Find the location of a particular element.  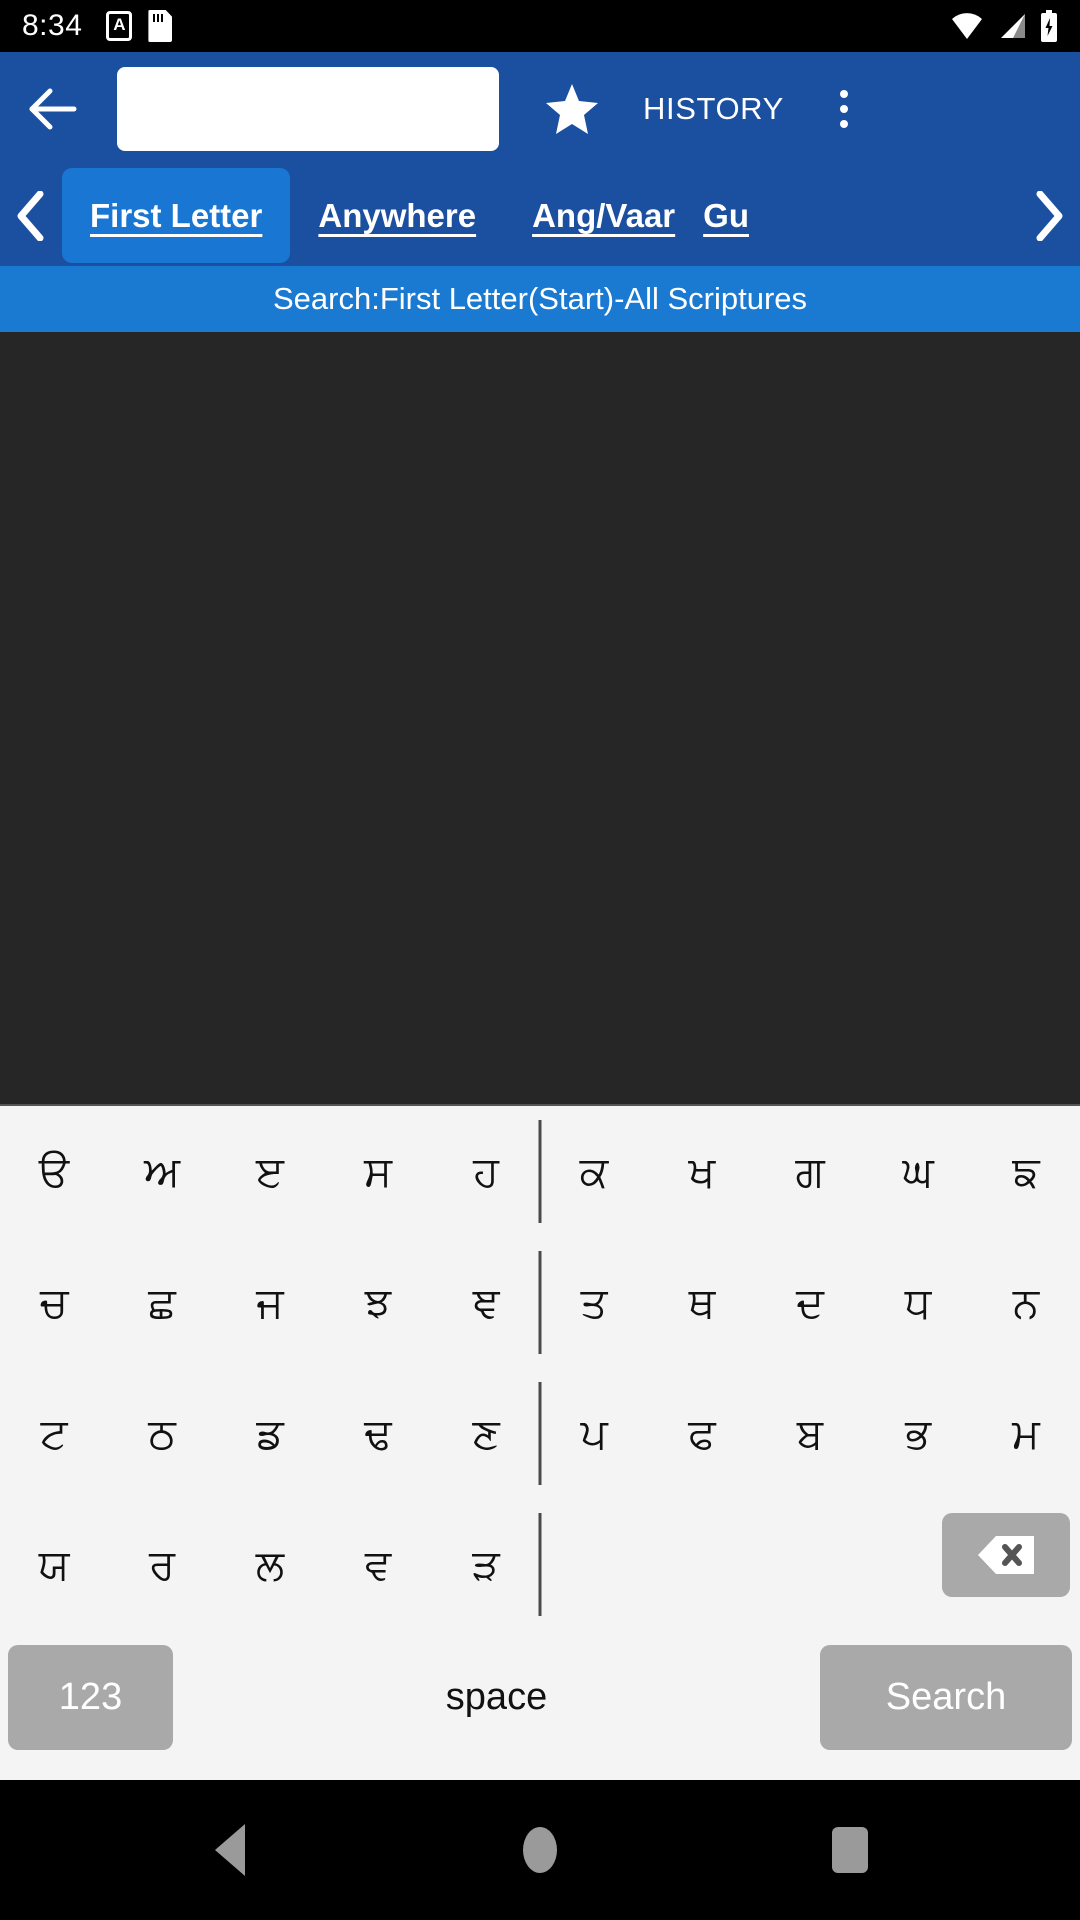

key: ਛ is located at coordinates (162, 1303).